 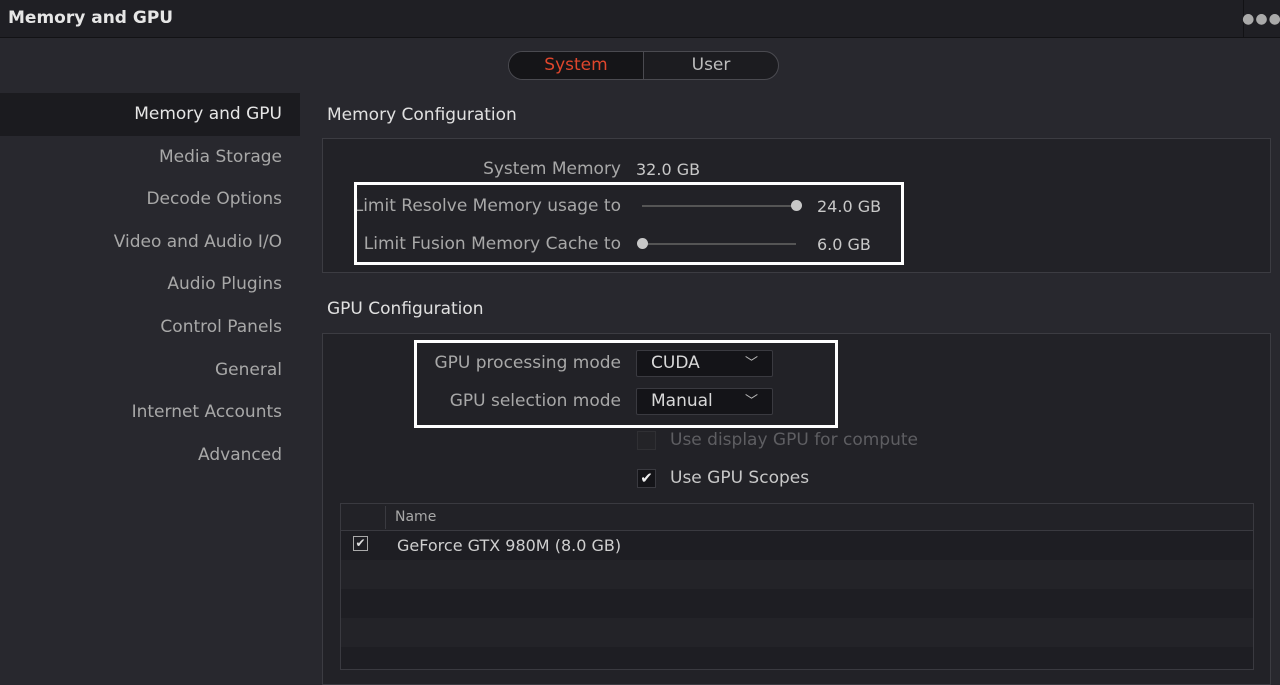 What do you see at coordinates (150, 114) in the screenshot?
I see `sidebar-item-memory-and-gpu: Memory and GPU` at bounding box center [150, 114].